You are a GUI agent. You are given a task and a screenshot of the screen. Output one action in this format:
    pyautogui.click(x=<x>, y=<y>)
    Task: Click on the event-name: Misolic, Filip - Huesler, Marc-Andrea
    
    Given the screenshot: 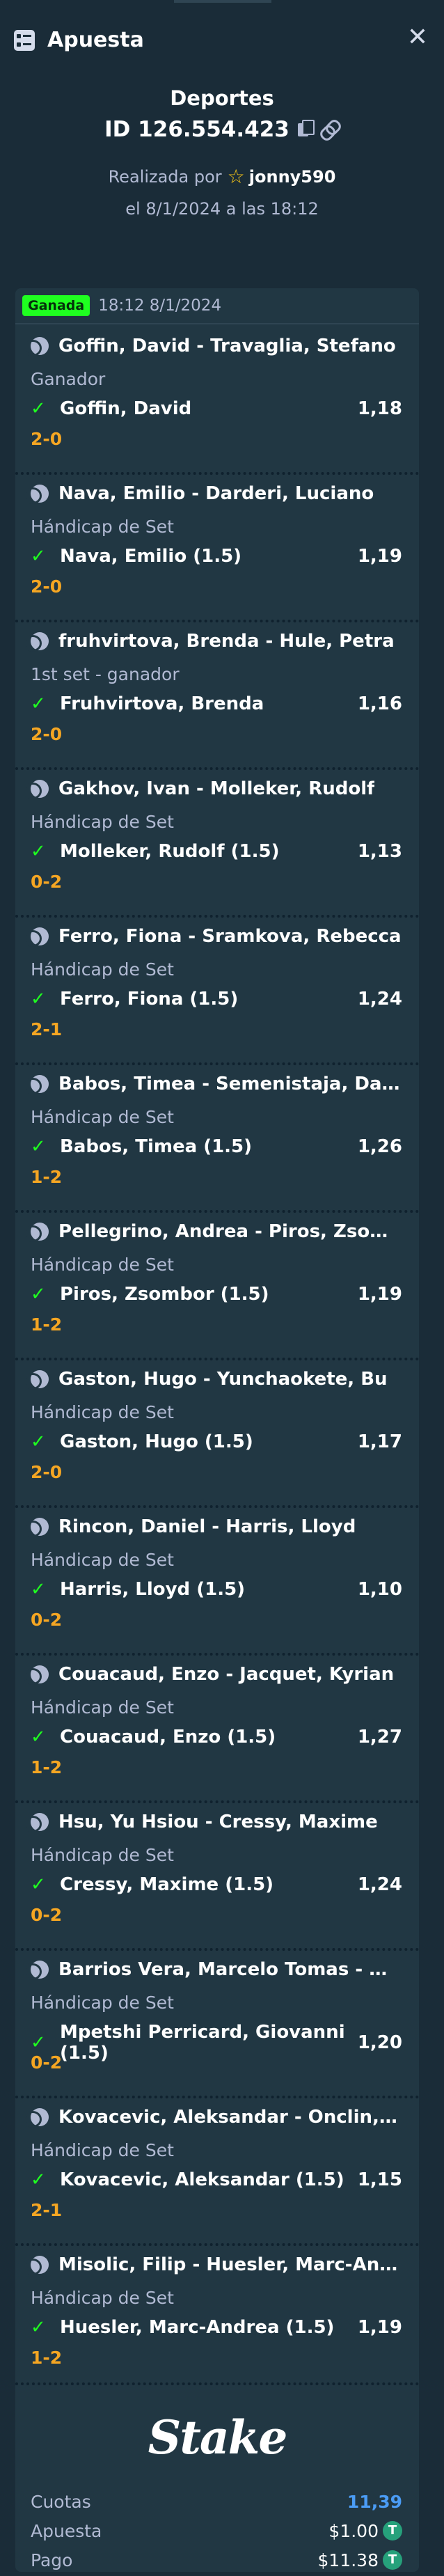 What is the action you would take?
    pyautogui.click(x=230, y=2264)
    